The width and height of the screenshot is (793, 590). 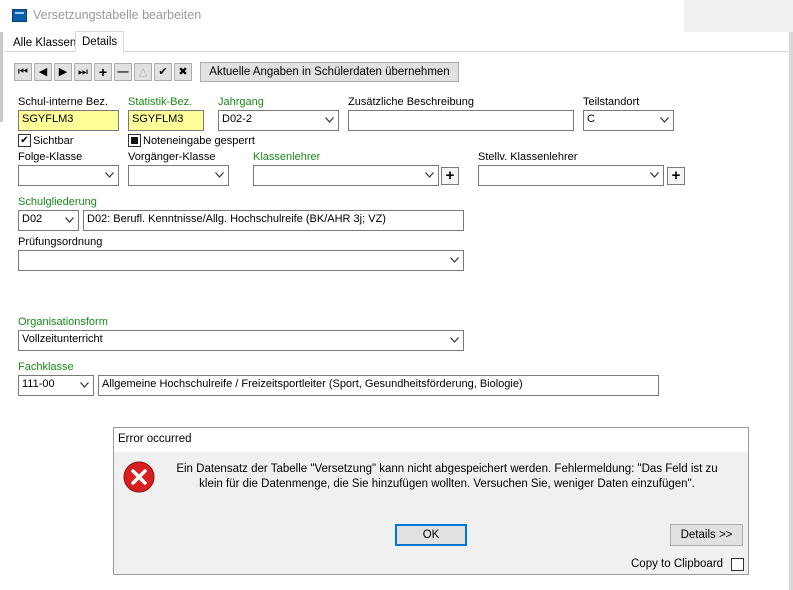 I want to click on last-record-button: ⏭, so click(x=83, y=72).